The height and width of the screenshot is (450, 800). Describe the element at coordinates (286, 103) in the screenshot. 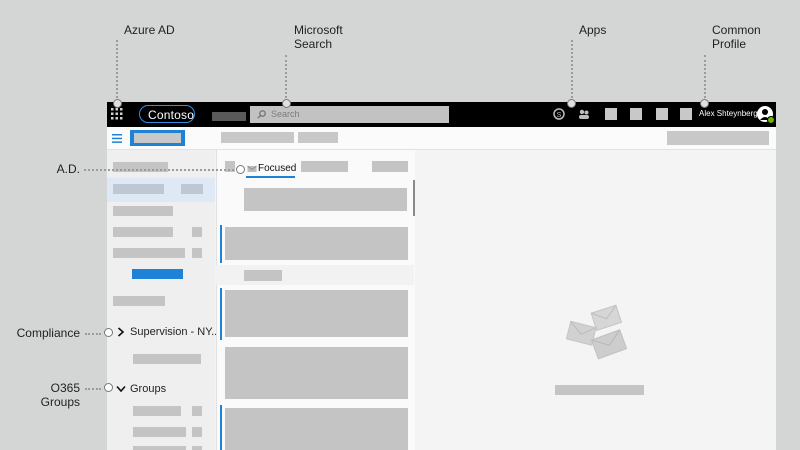

I see `marker-microsoft-search` at that location.